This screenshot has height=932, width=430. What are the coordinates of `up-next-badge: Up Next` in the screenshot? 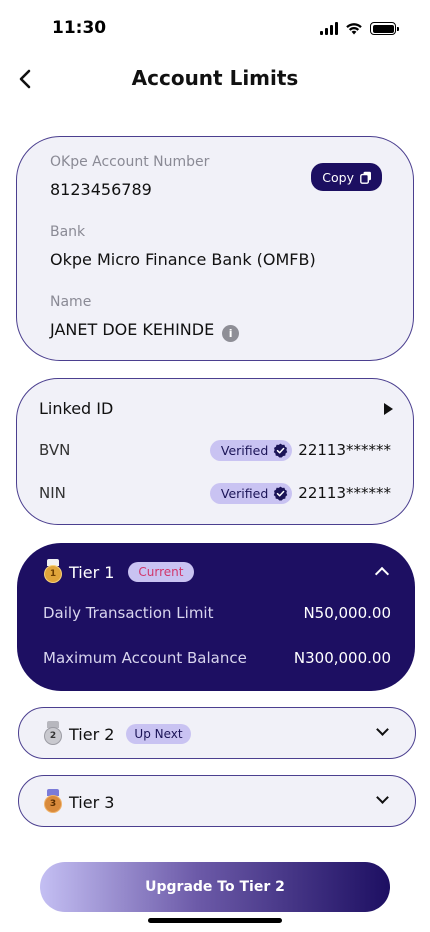 It's located at (158, 734).